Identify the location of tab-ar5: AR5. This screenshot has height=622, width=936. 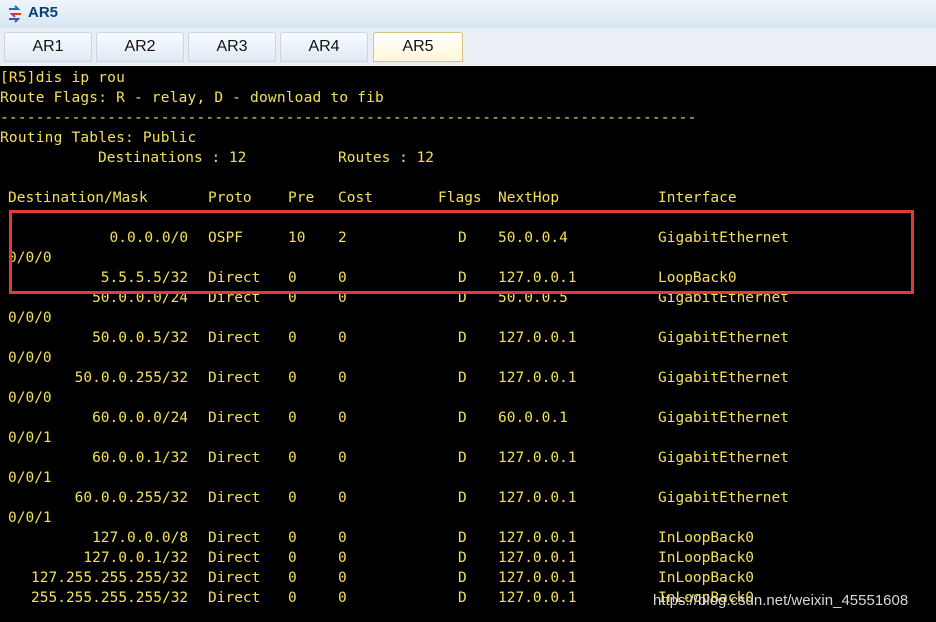
(418, 47).